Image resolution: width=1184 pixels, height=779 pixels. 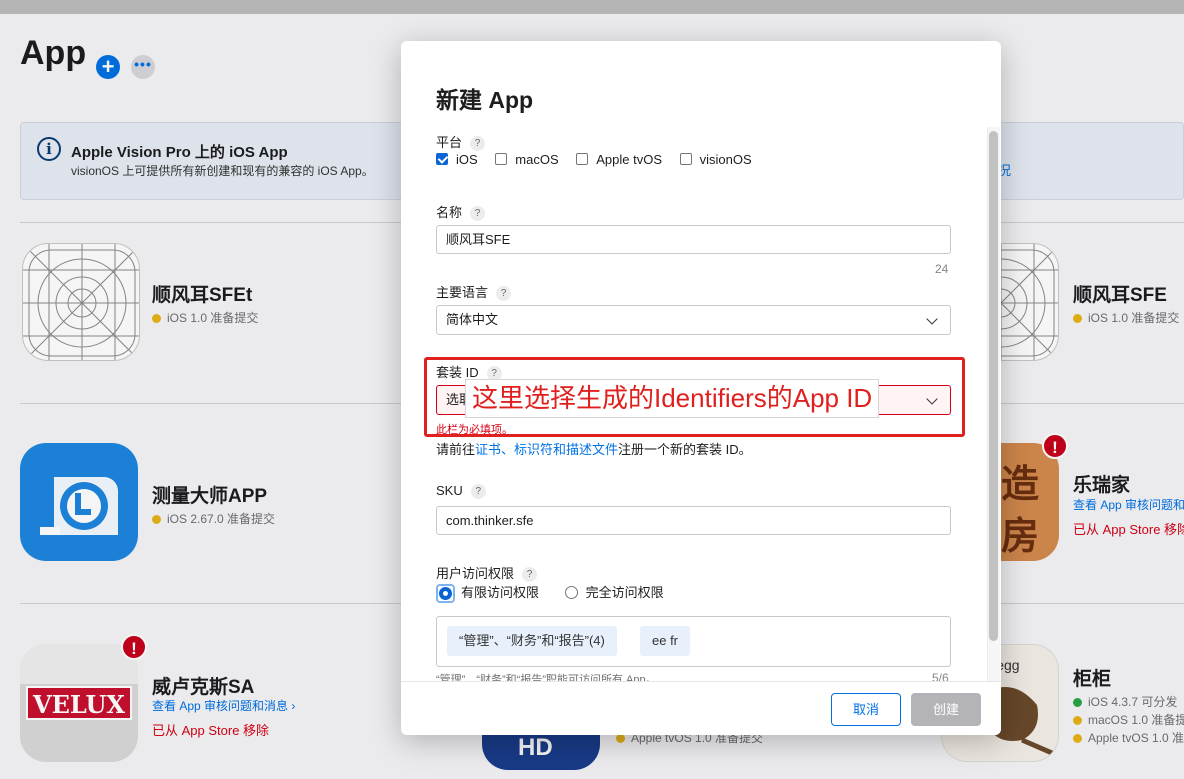 I want to click on user-access-options: 有限访问权限 完全访问权限, so click(x=561, y=592).